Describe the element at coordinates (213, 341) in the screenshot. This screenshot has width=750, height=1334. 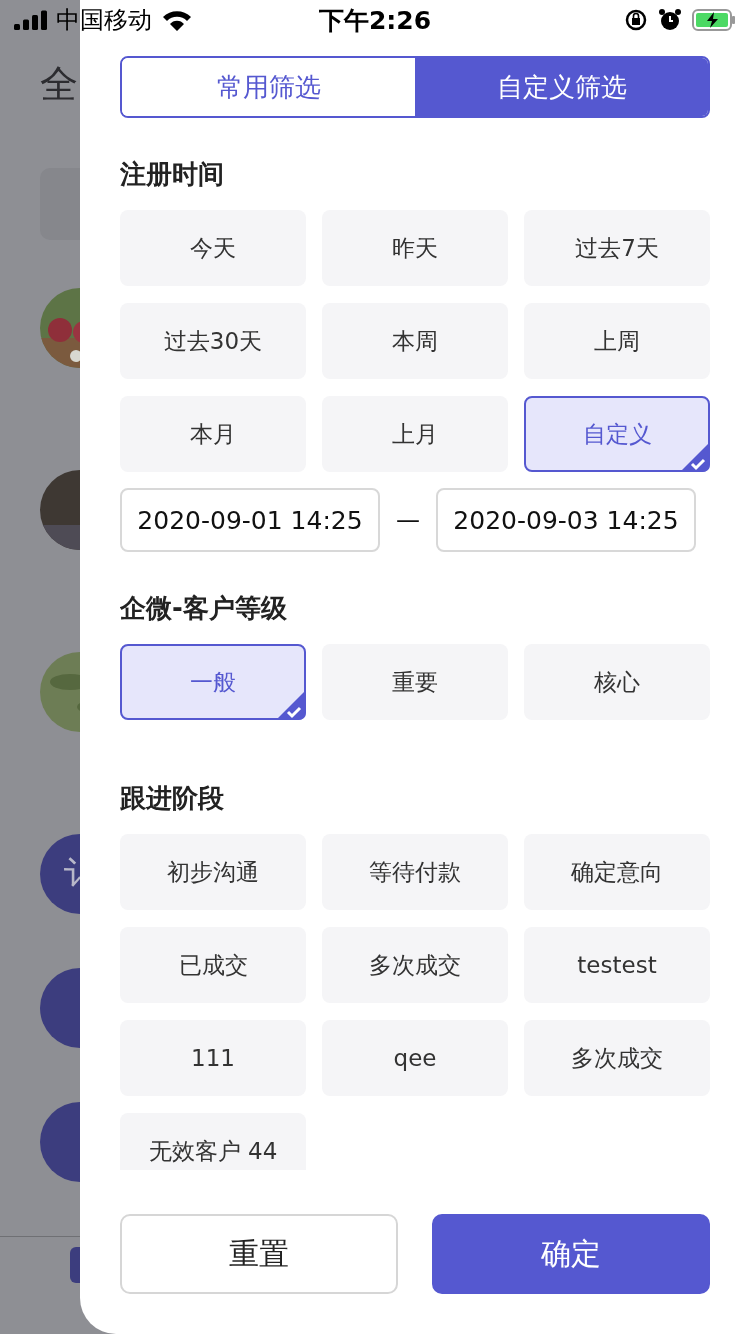
I see `option-chip: 过去30天` at that location.